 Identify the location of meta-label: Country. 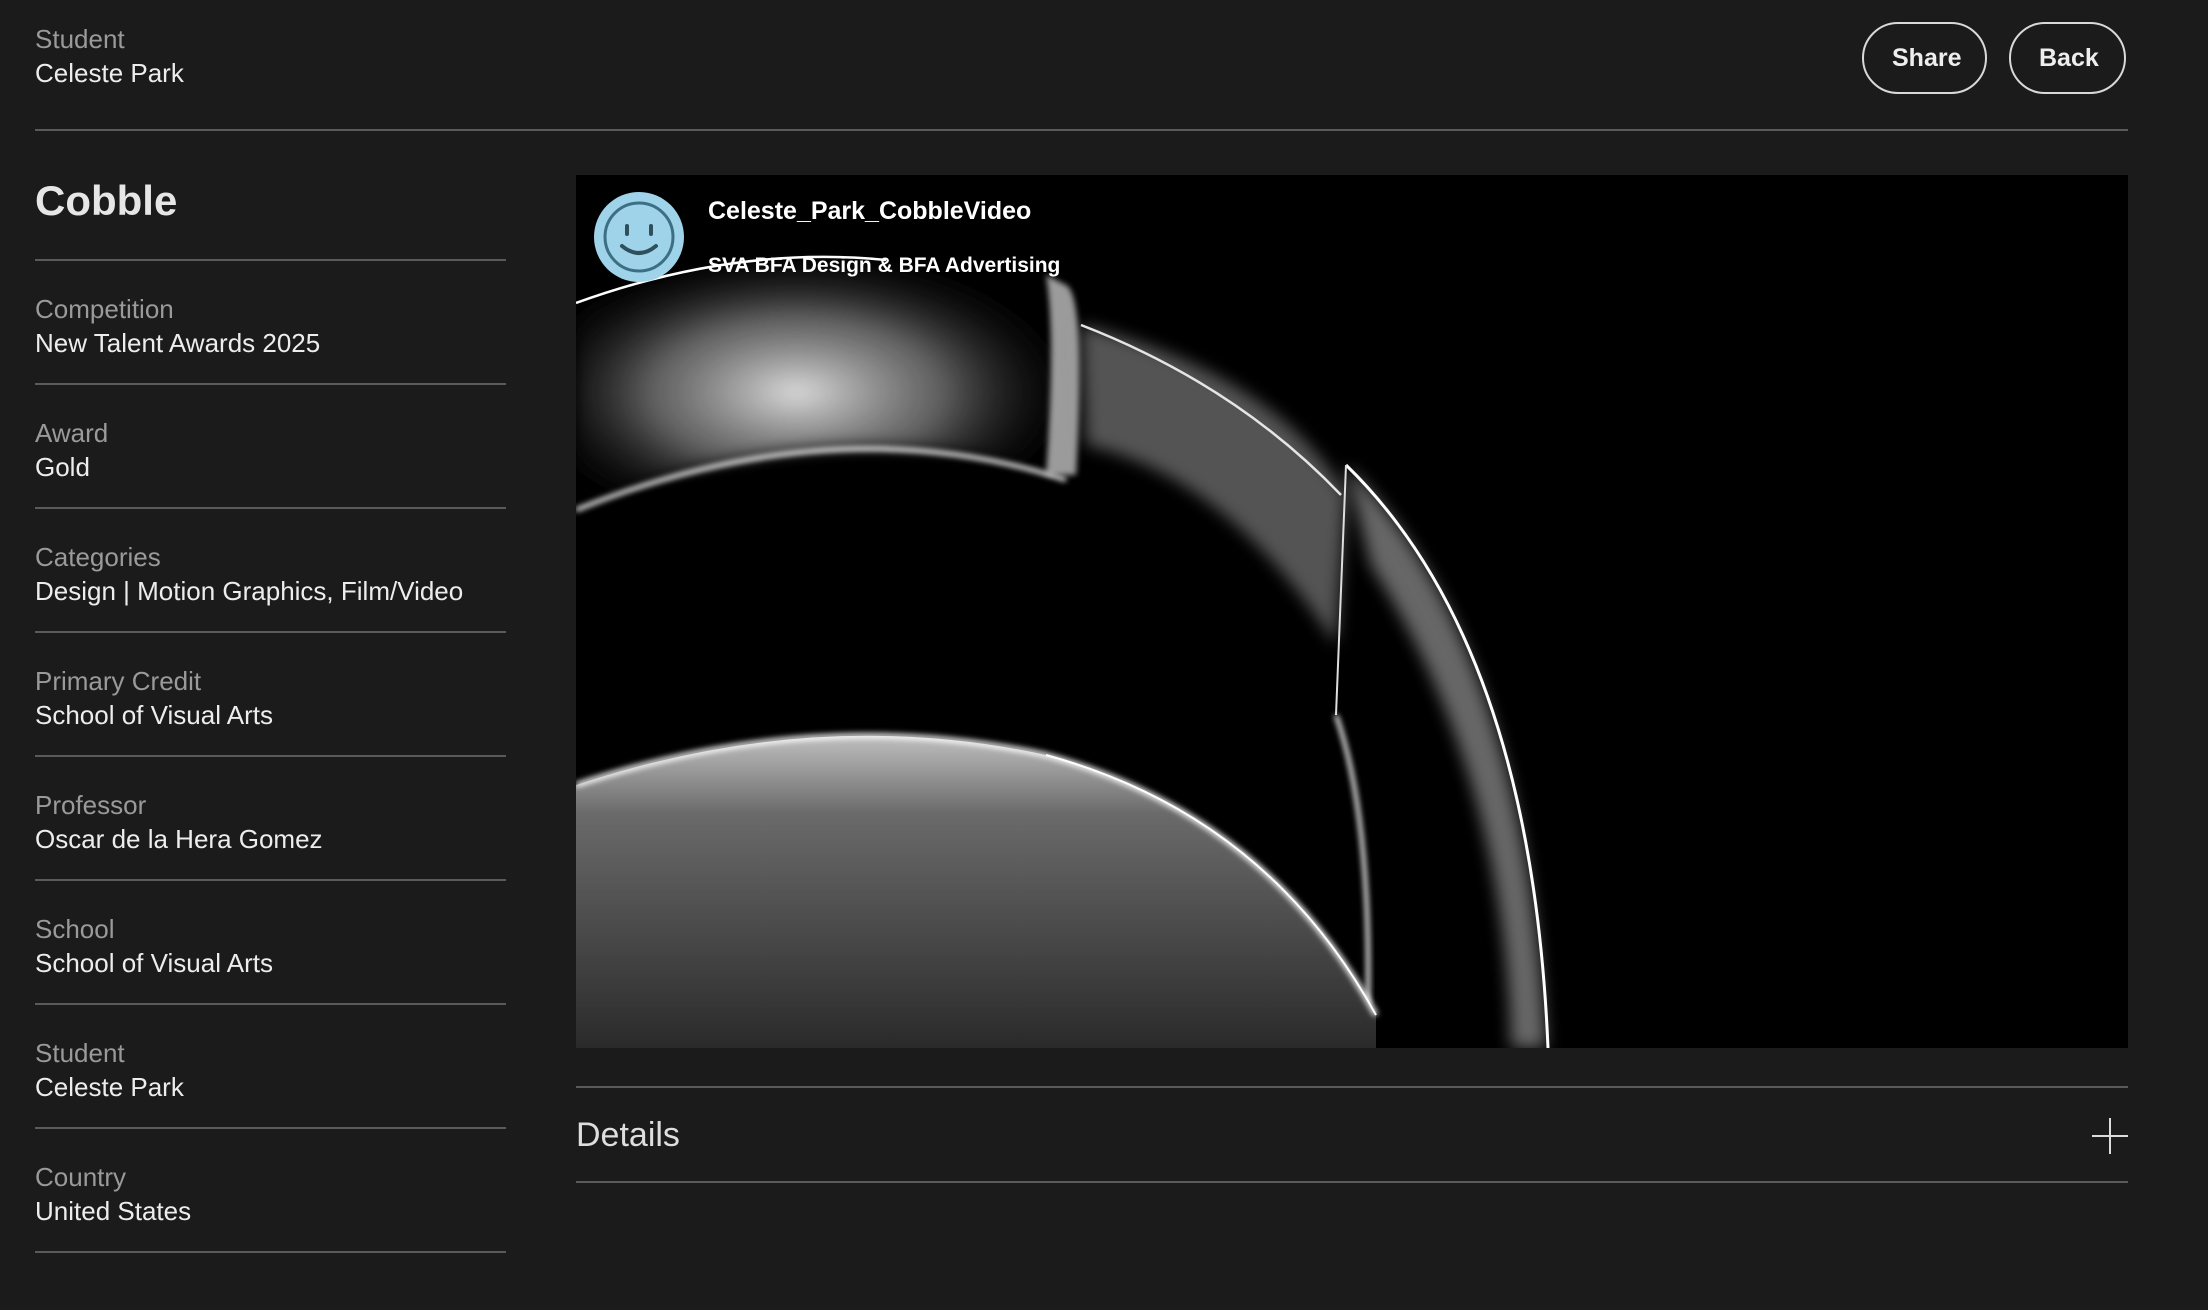
(81, 1177).